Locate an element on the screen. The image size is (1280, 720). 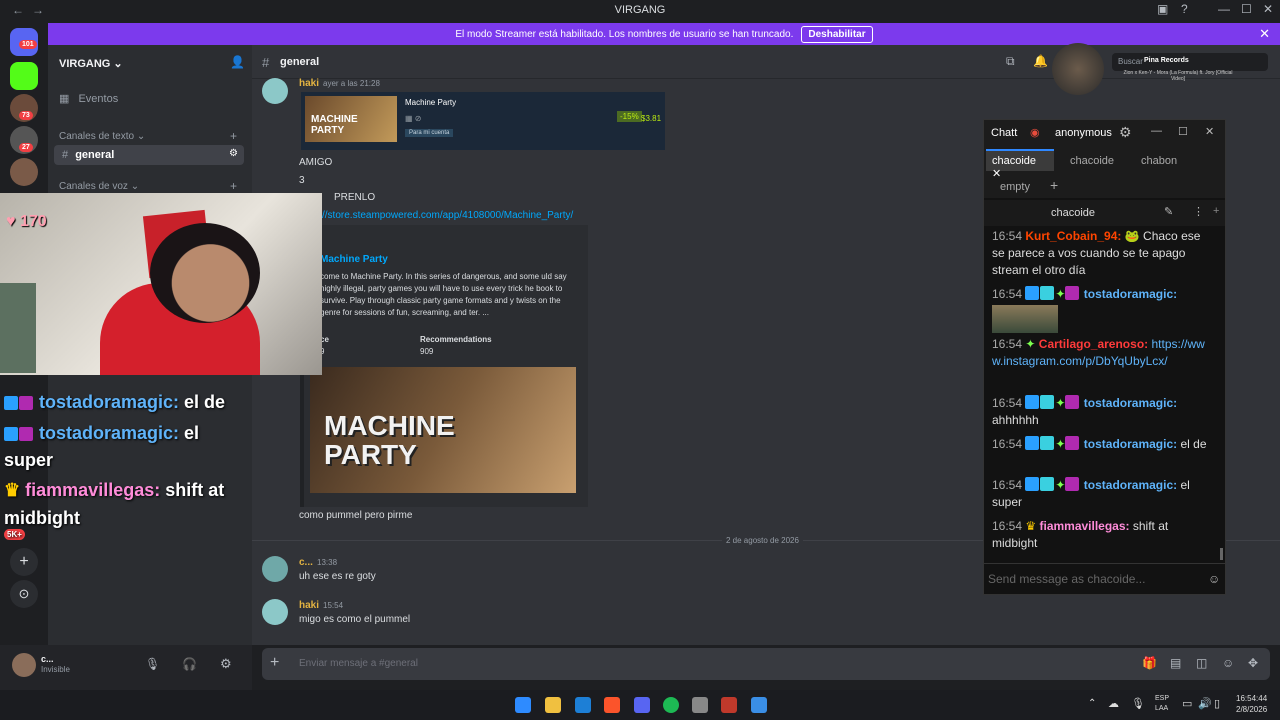
chatterino-titlebar: Chatt ◉ anonymous ⚙ — ☐ ✕ is located at coordinates (1104, 133).